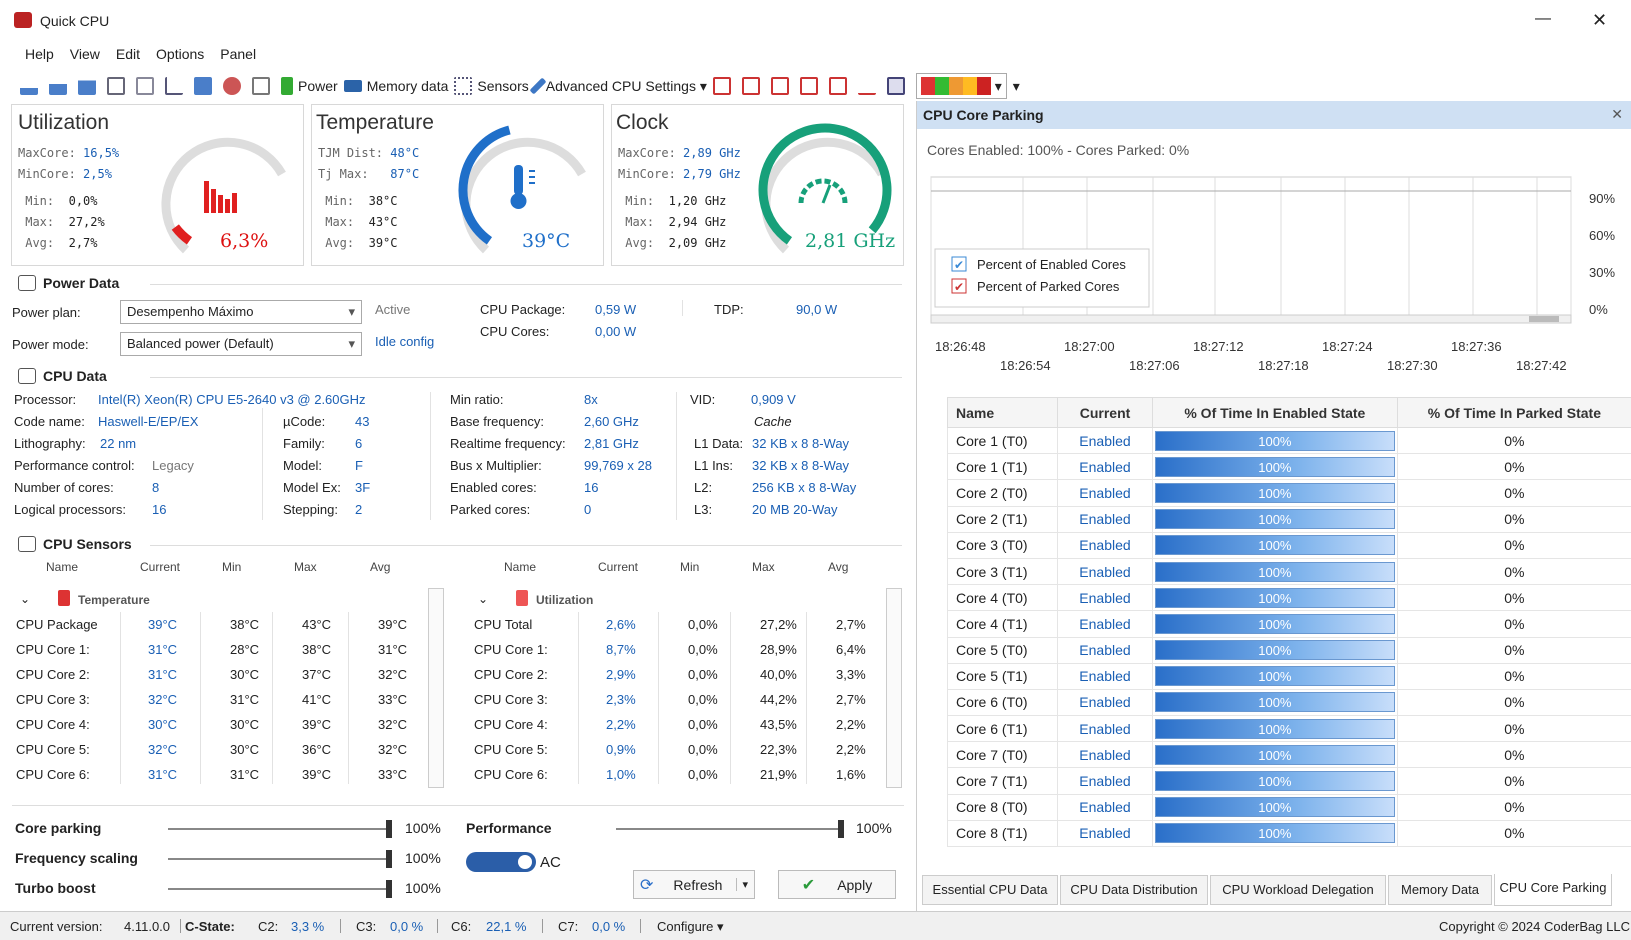 The image size is (1631, 940). I want to click on columns-icon, so click(782, 86).